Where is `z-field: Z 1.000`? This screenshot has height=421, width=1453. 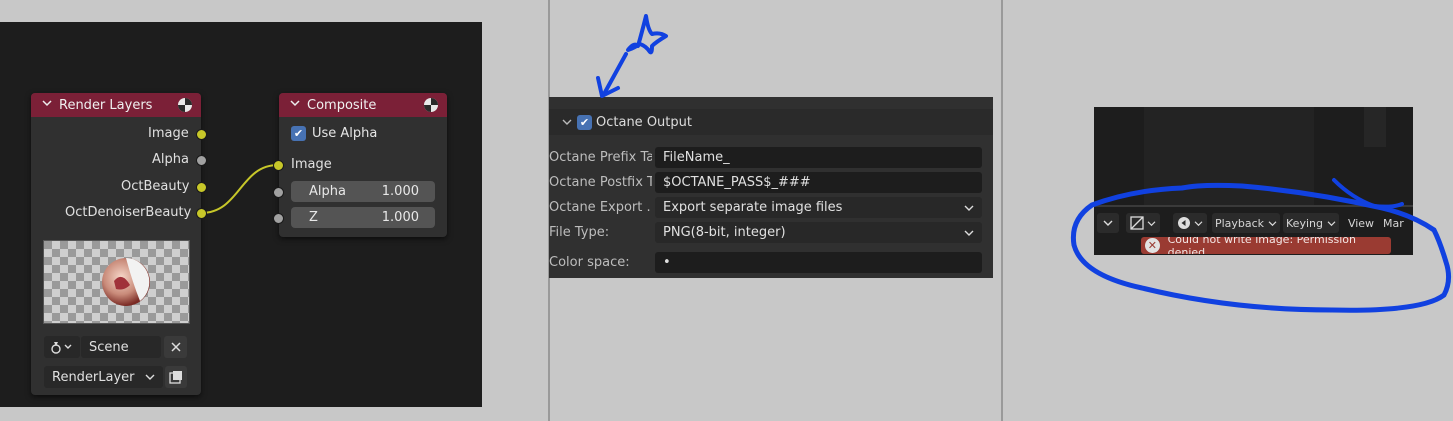 z-field: Z 1.000 is located at coordinates (363, 217).